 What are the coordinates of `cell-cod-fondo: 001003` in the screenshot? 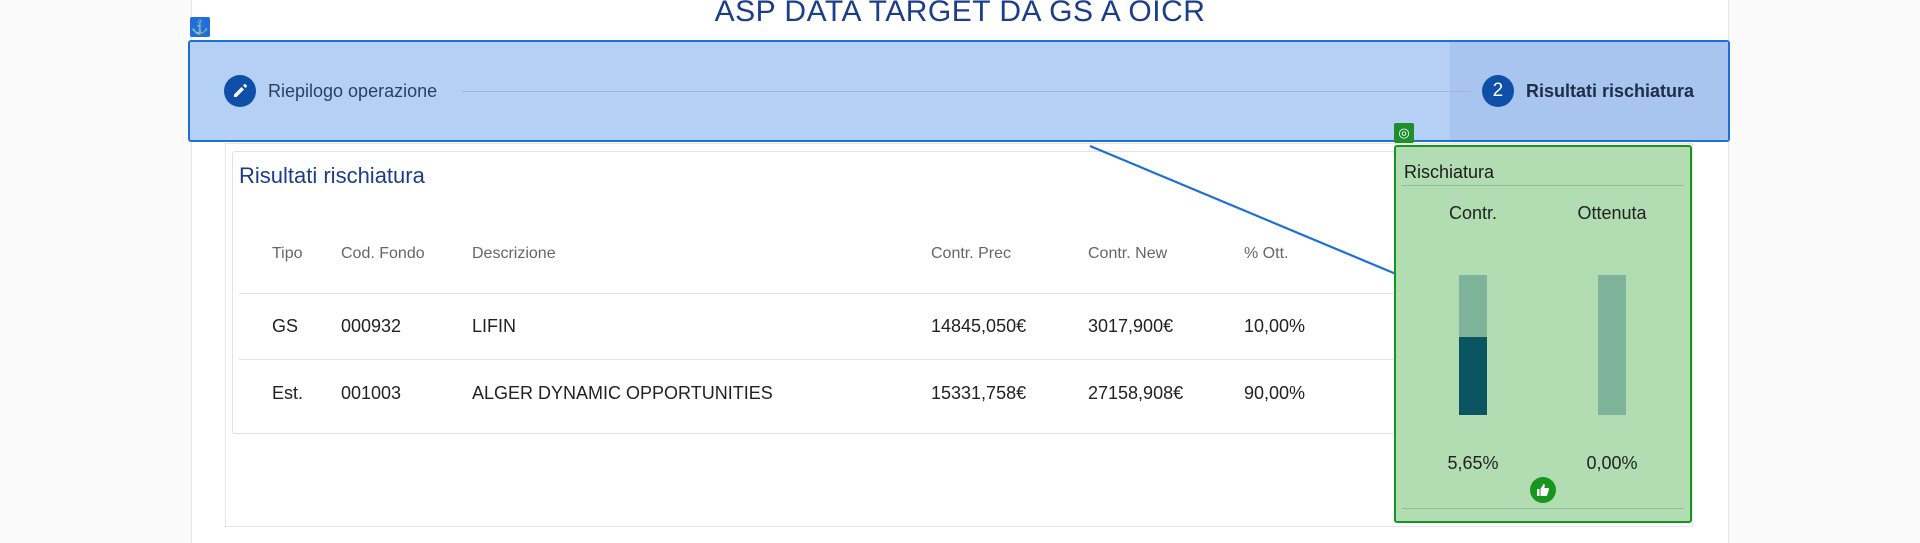 It's located at (371, 393).